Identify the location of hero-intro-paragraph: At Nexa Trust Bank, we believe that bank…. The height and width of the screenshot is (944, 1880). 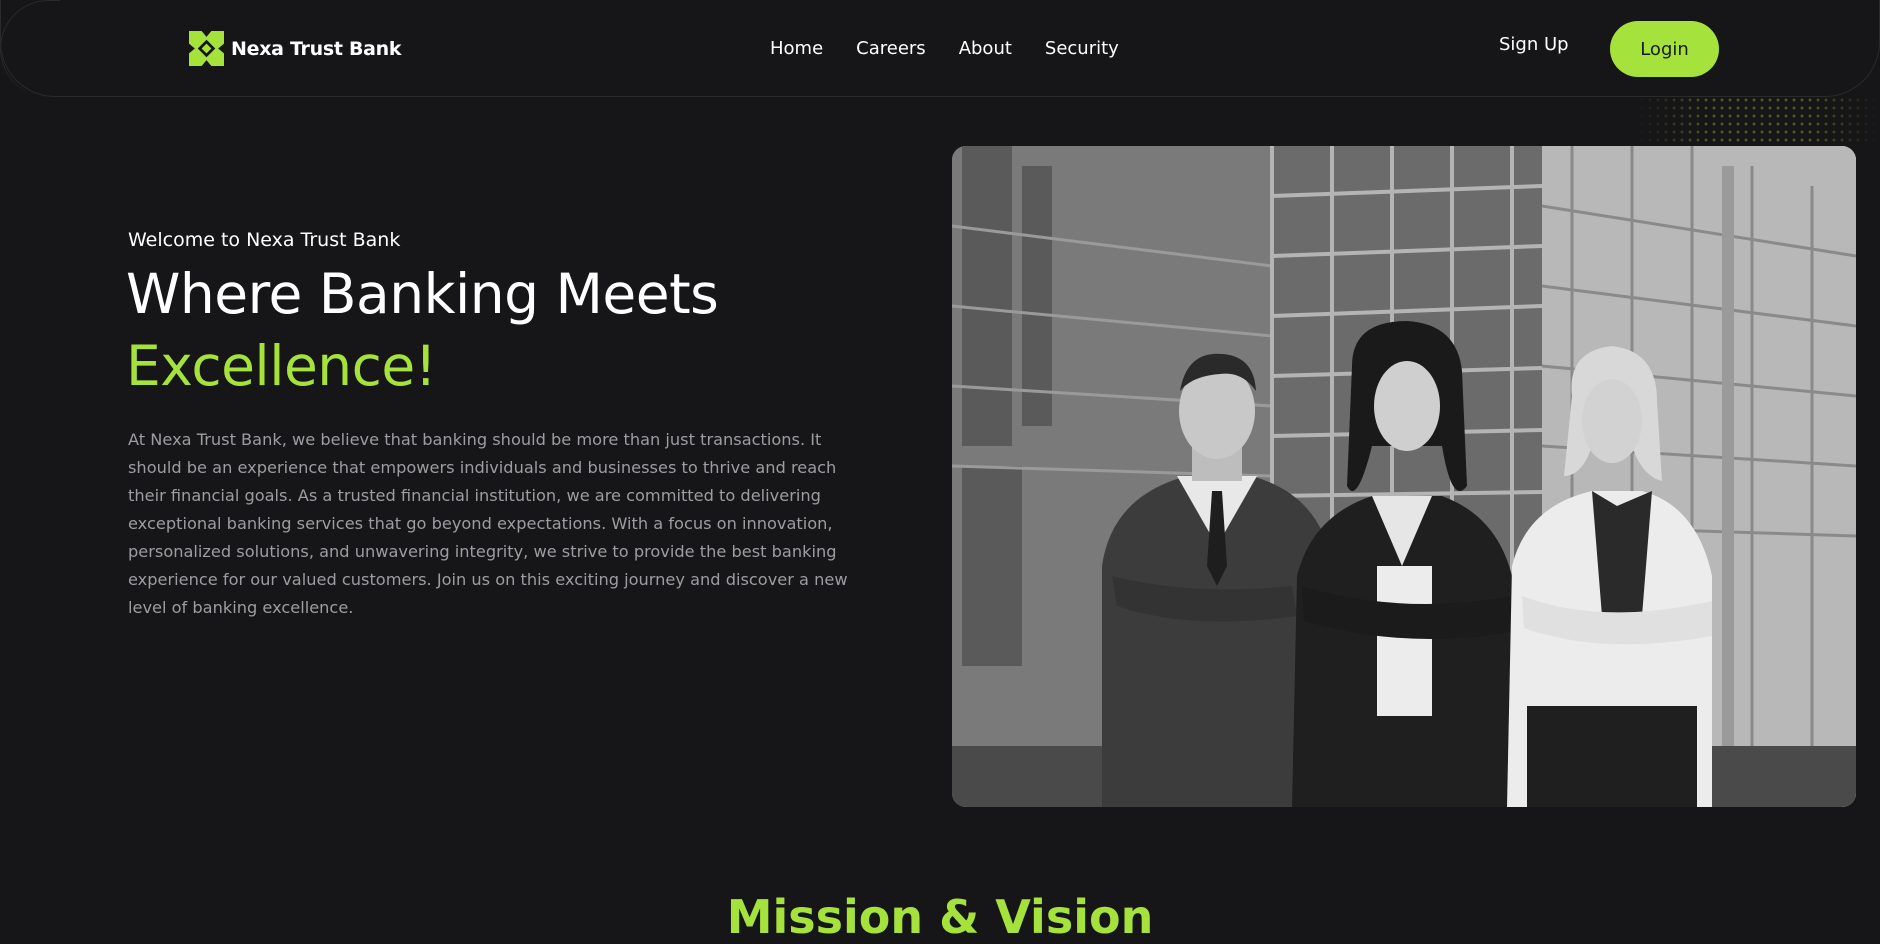
(488, 523).